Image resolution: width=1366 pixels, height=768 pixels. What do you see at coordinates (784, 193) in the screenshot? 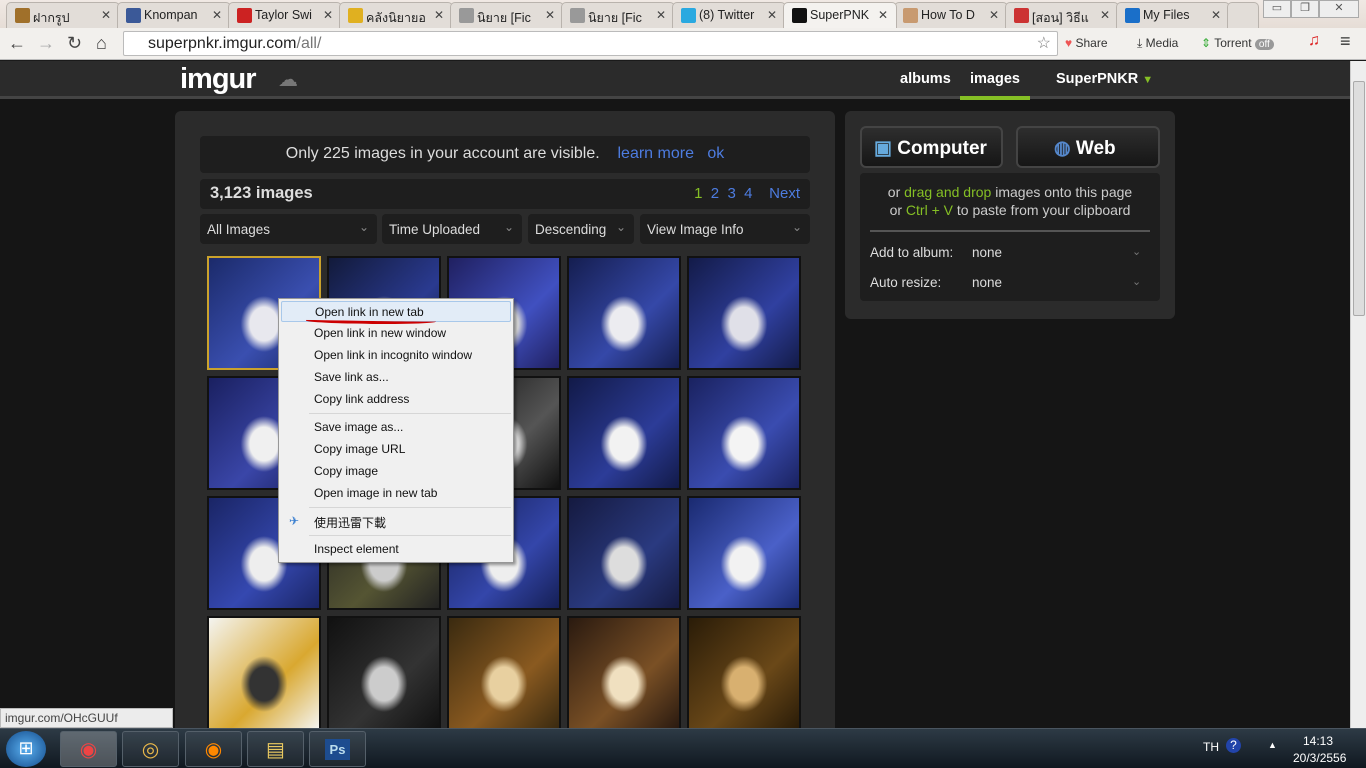
I see `next-page-link: Next` at bounding box center [784, 193].